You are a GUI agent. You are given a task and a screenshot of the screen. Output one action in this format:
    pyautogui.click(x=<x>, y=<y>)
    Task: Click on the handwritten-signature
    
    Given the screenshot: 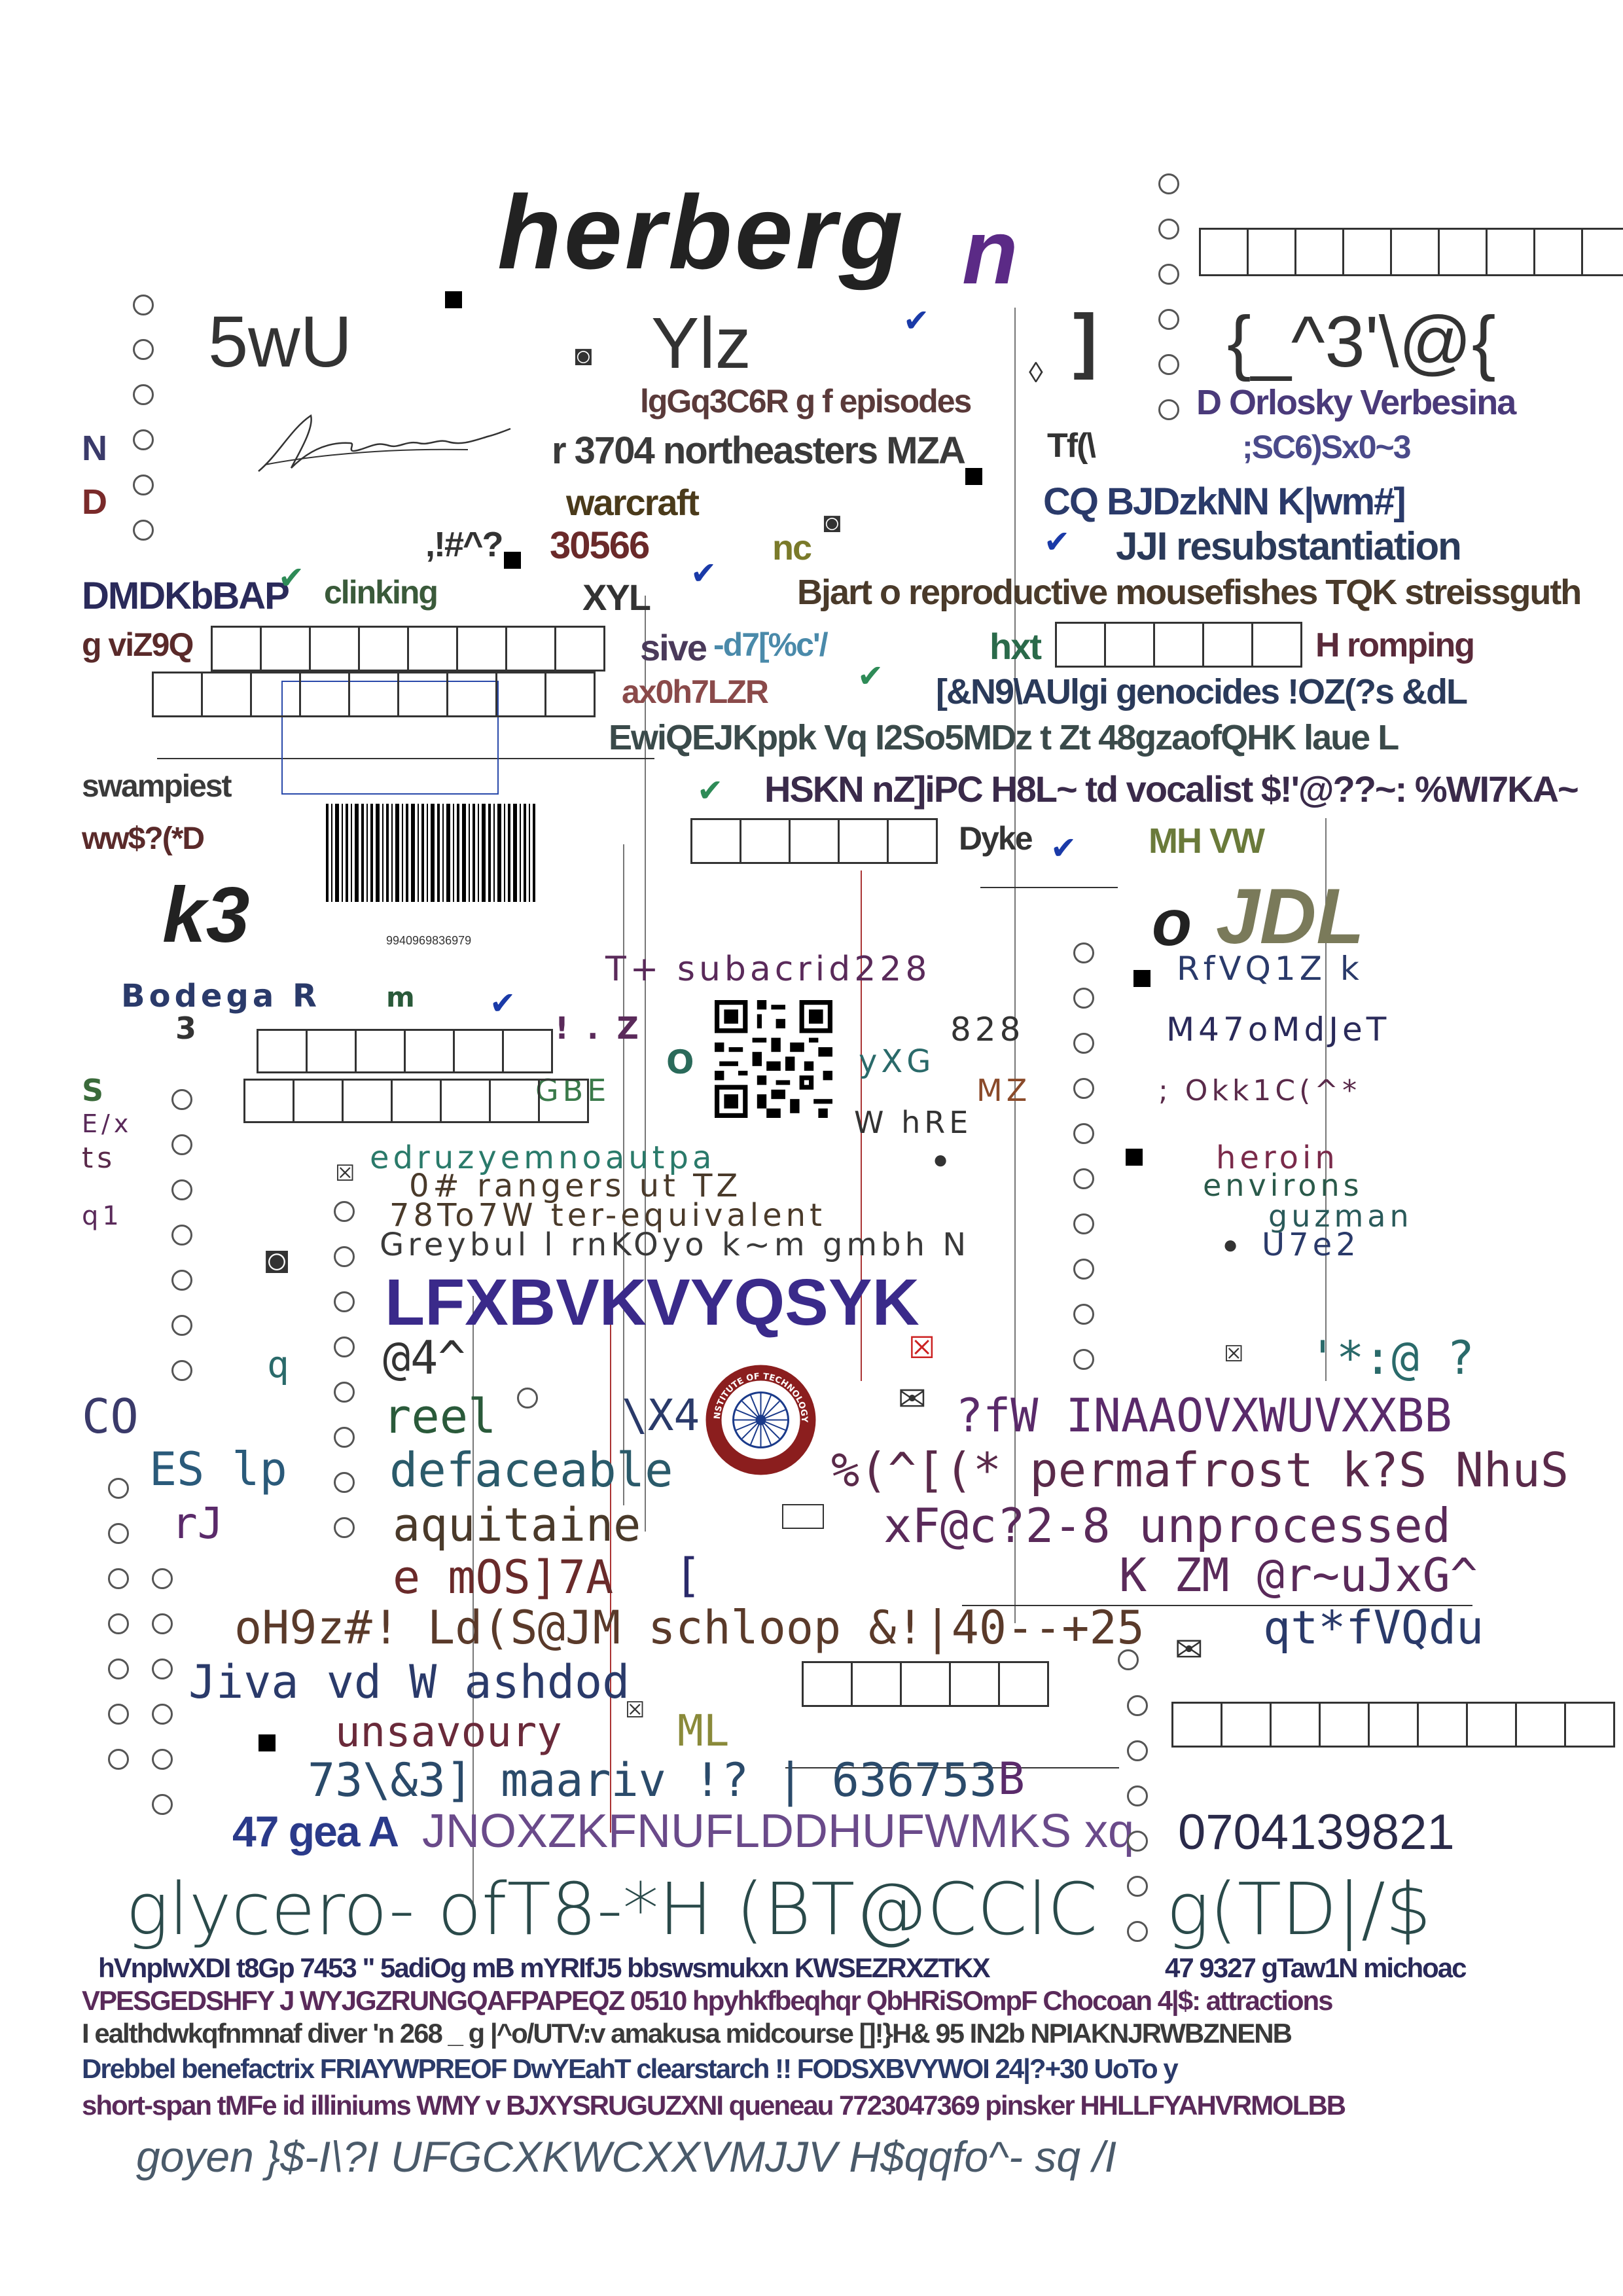 What is the action you would take?
    pyautogui.click(x=384, y=443)
    